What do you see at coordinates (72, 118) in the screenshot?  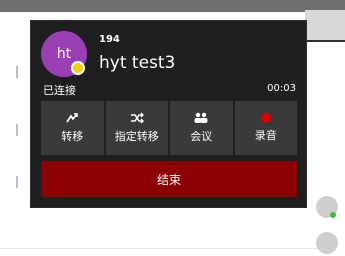 I see `transfer-icon` at bounding box center [72, 118].